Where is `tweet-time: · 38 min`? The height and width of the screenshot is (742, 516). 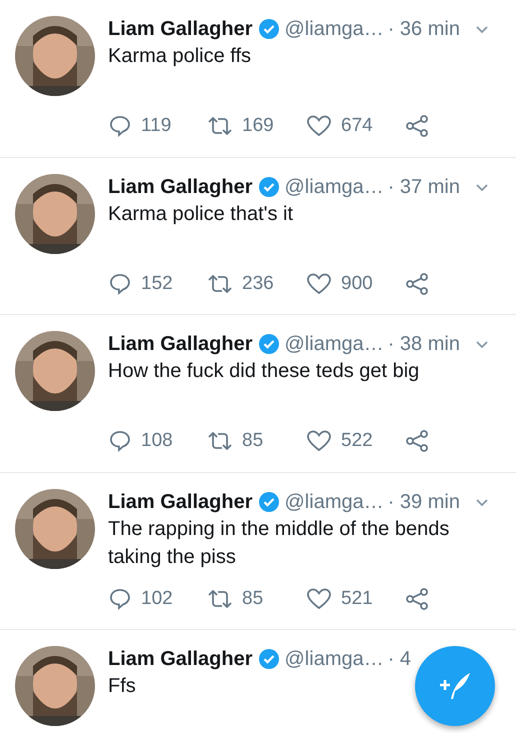
tweet-time: · 38 min is located at coordinates (424, 344).